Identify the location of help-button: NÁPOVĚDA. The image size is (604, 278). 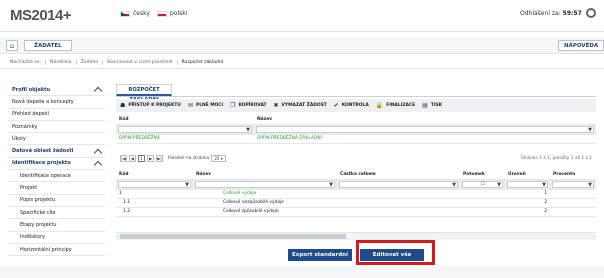
(581, 45).